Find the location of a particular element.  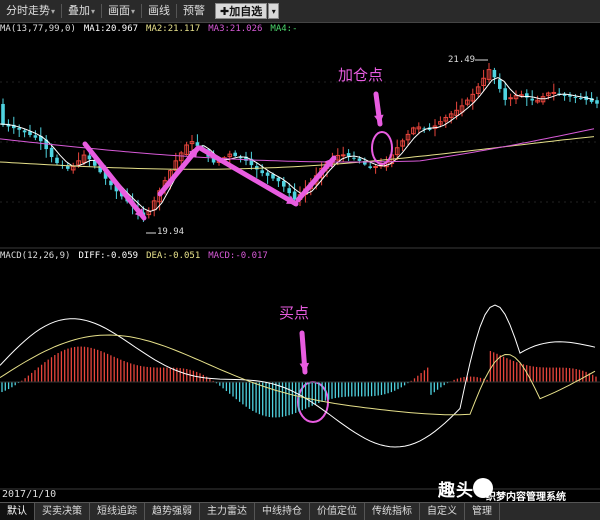

macd-legend-title: MACD(12,26,9) is located at coordinates (35, 256).